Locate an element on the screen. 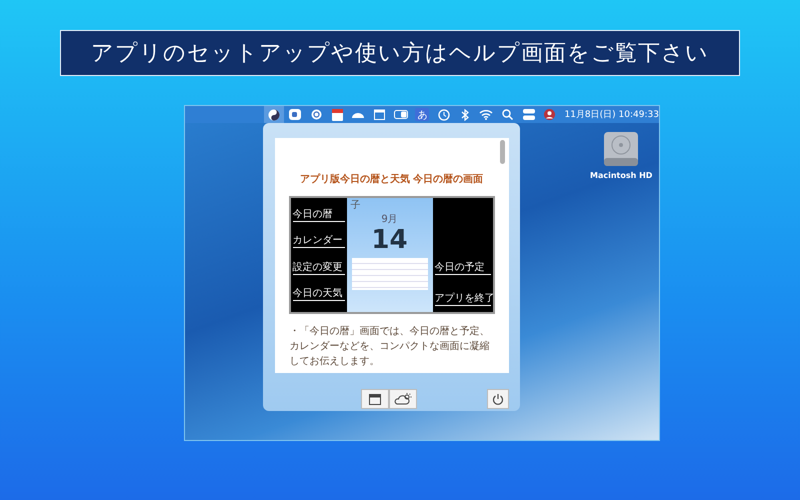 This screenshot has width=800, height=500. figure-label: カレンダー is located at coordinates (318, 241).